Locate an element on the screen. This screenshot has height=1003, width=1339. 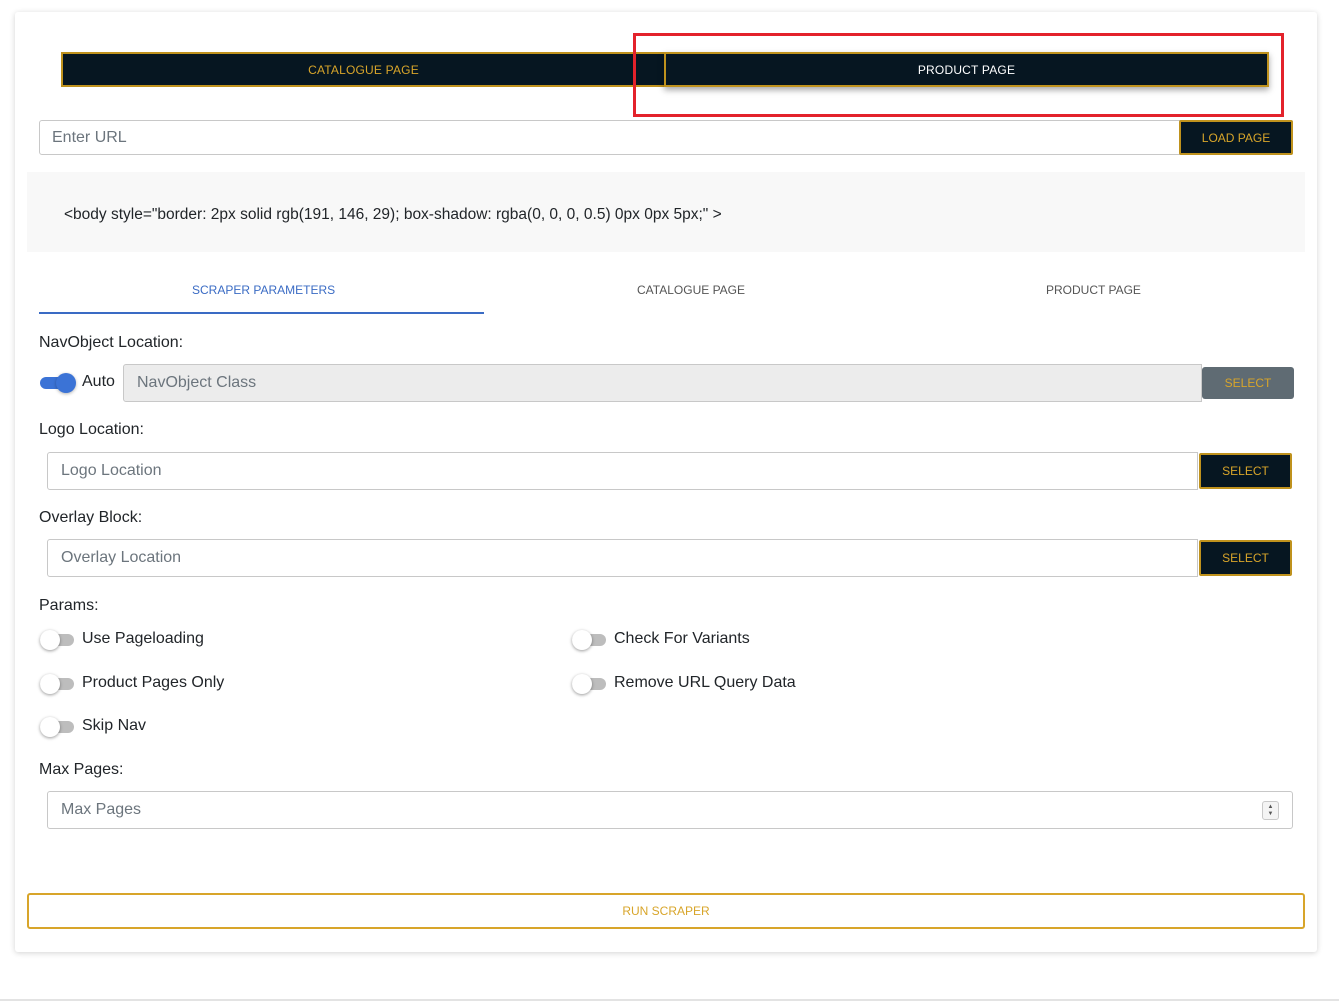
auto-toggle is located at coordinates (58, 382).